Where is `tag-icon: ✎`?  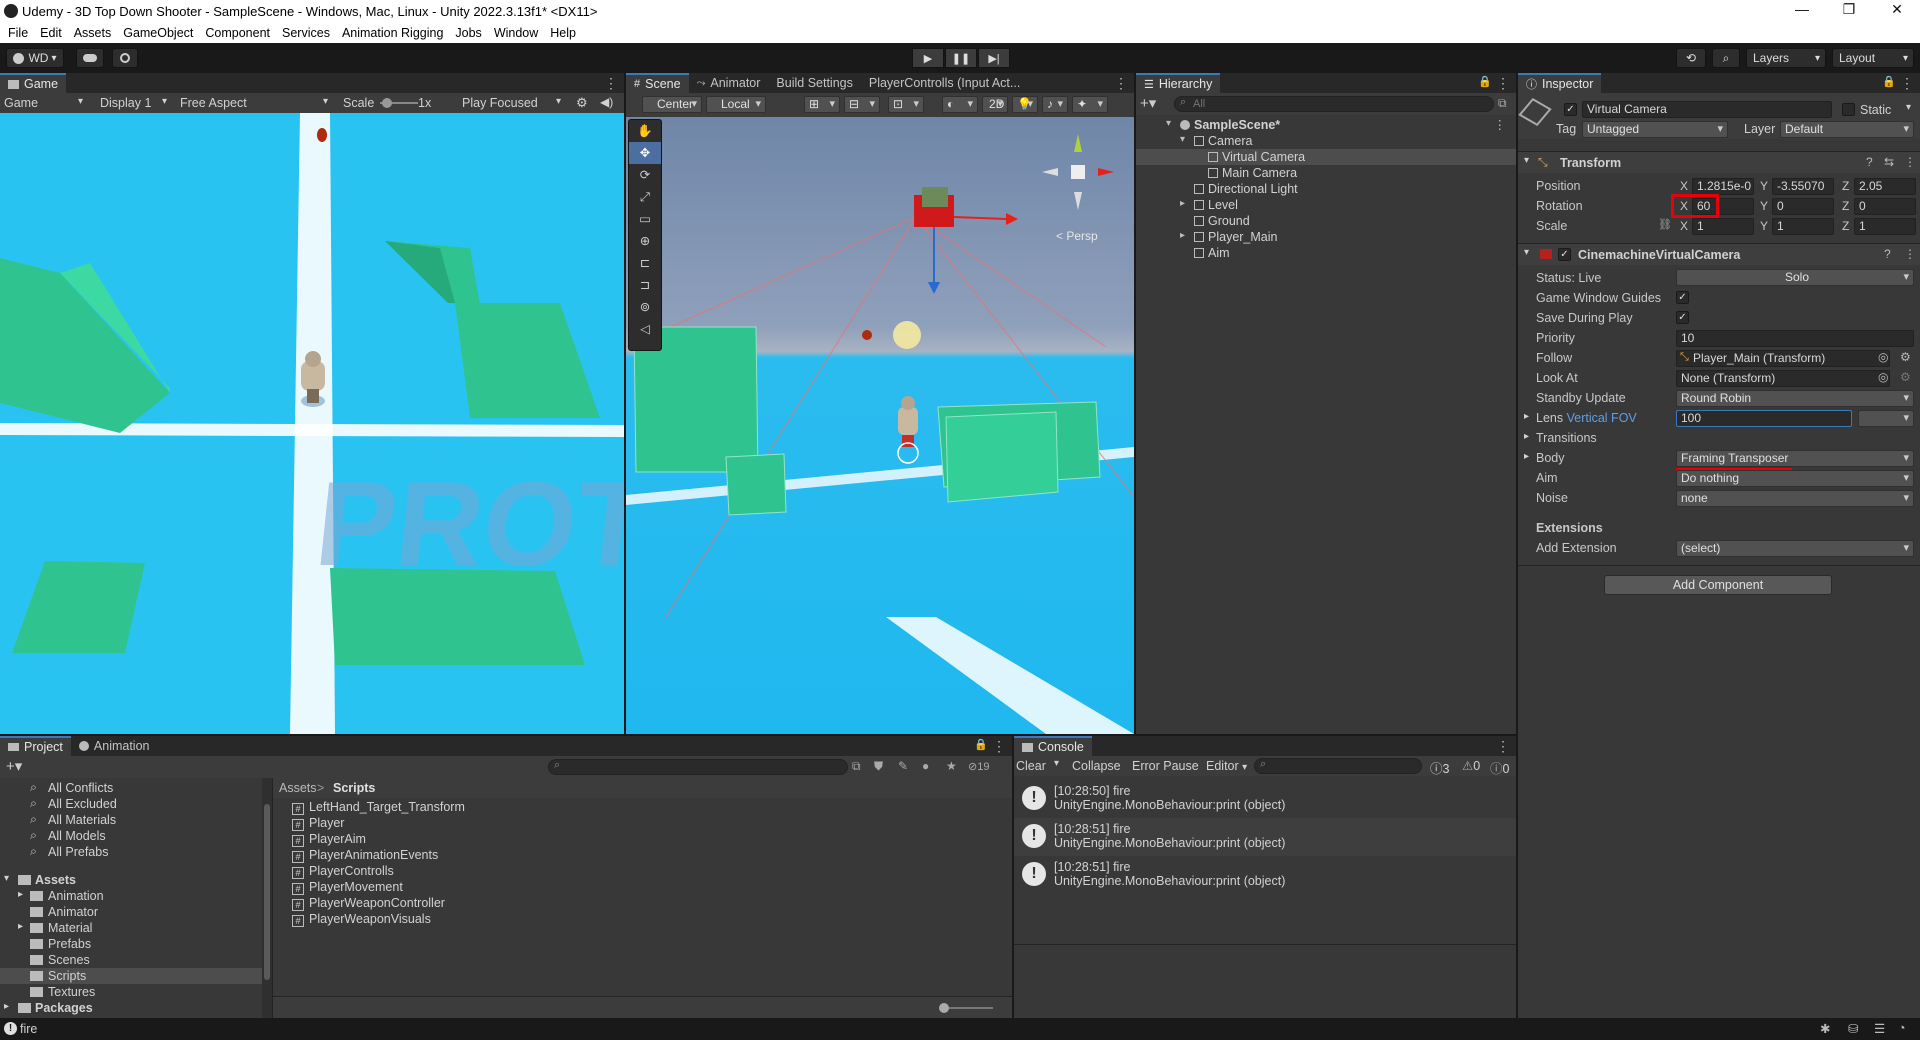 tag-icon: ✎ is located at coordinates (903, 766).